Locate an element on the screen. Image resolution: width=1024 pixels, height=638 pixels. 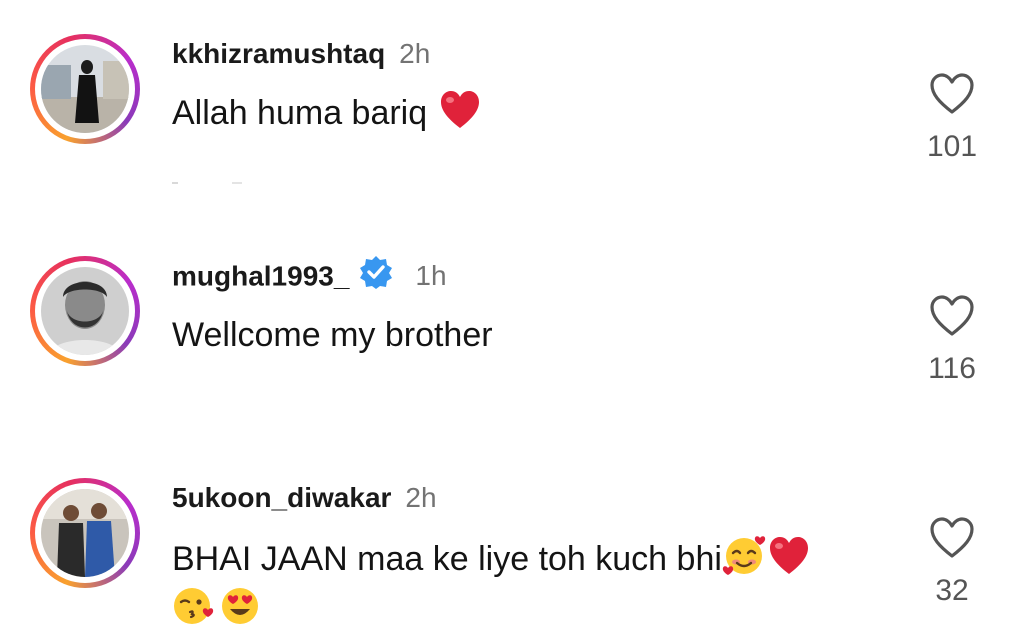
comment-body: BHAI JAAN maa ke liye toh kuch bhi is located at coordinates (447, 559).